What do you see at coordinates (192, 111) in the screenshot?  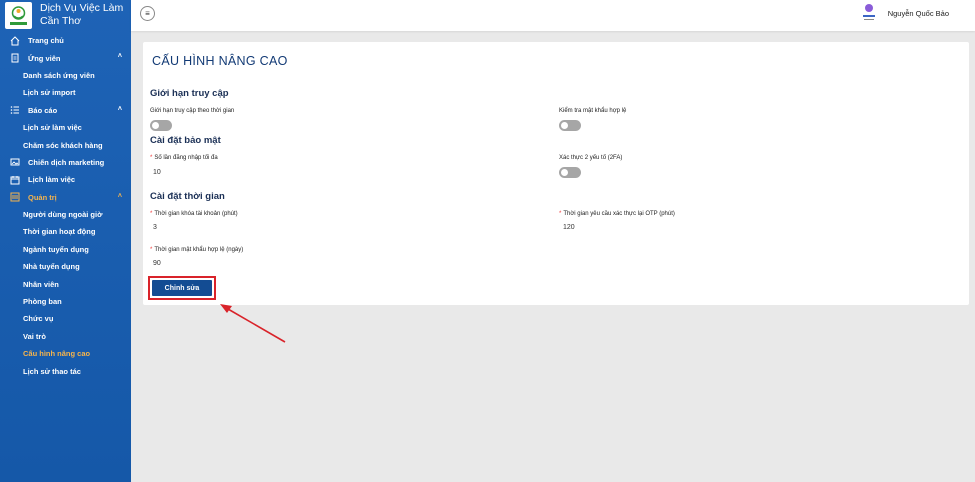 I see `time-limit-label: Giới hạn truy cập theo thời gian` at bounding box center [192, 111].